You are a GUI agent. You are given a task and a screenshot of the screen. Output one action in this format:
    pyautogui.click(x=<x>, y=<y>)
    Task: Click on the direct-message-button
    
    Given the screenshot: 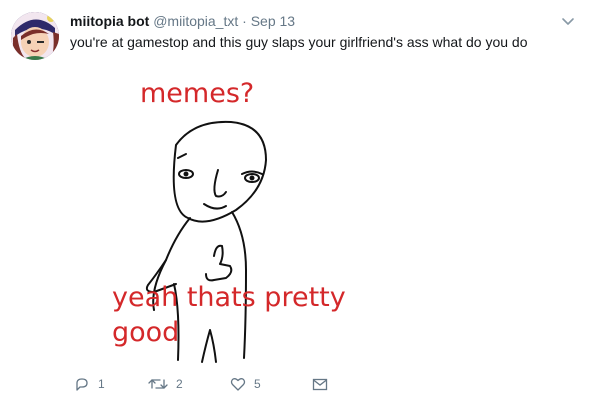 What is the action you would take?
    pyautogui.click(x=320, y=384)
    